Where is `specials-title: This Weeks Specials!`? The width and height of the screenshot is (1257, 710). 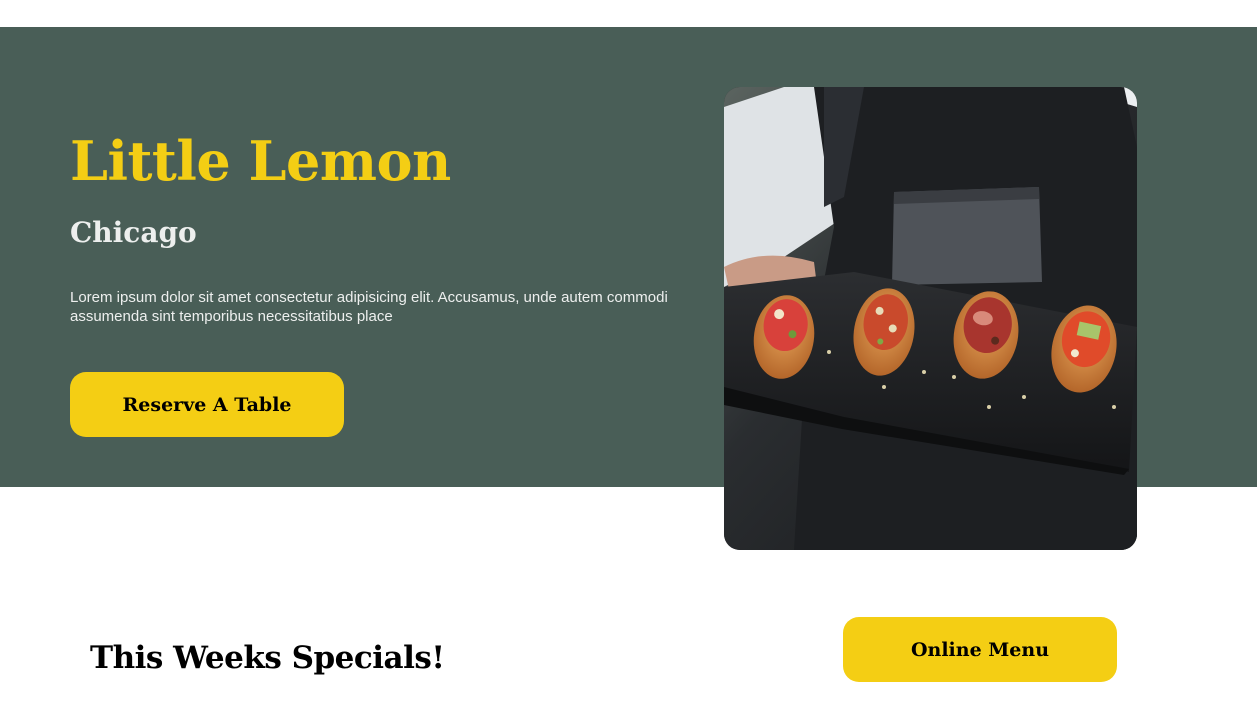
specials-title: This Weeks Specials! is located at coordinates (267, 658).